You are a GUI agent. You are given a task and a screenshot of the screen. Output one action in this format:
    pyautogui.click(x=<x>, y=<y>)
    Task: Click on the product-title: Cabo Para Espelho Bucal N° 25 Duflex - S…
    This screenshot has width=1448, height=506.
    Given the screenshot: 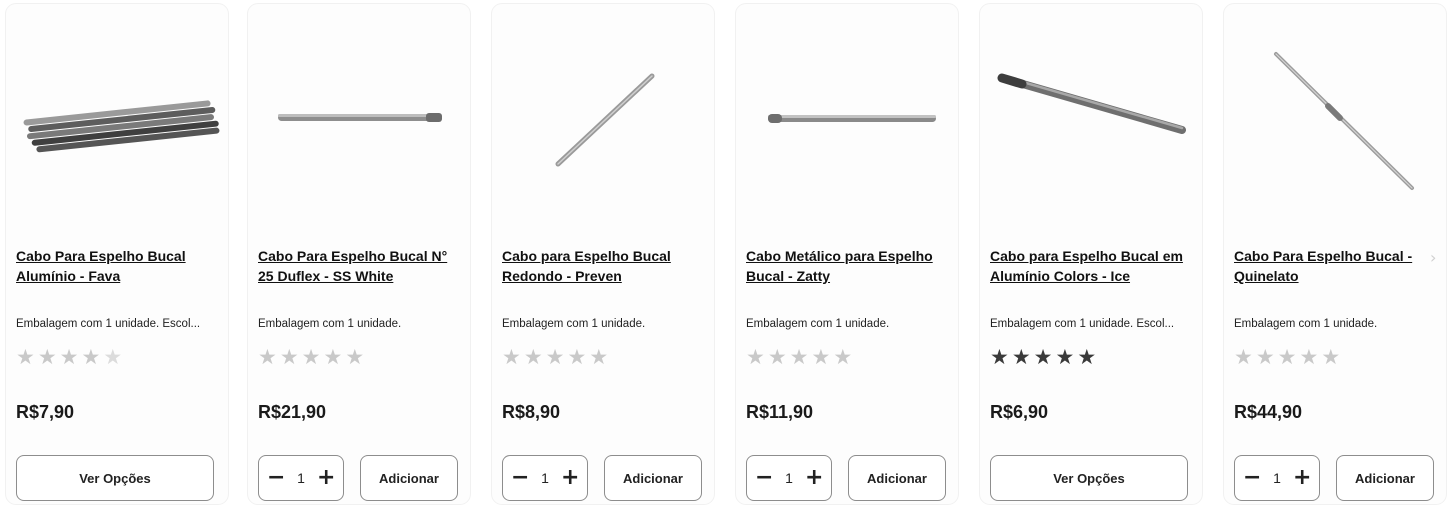 What is the action you would take?
    pyautogui.click(x=358, y=266)
    